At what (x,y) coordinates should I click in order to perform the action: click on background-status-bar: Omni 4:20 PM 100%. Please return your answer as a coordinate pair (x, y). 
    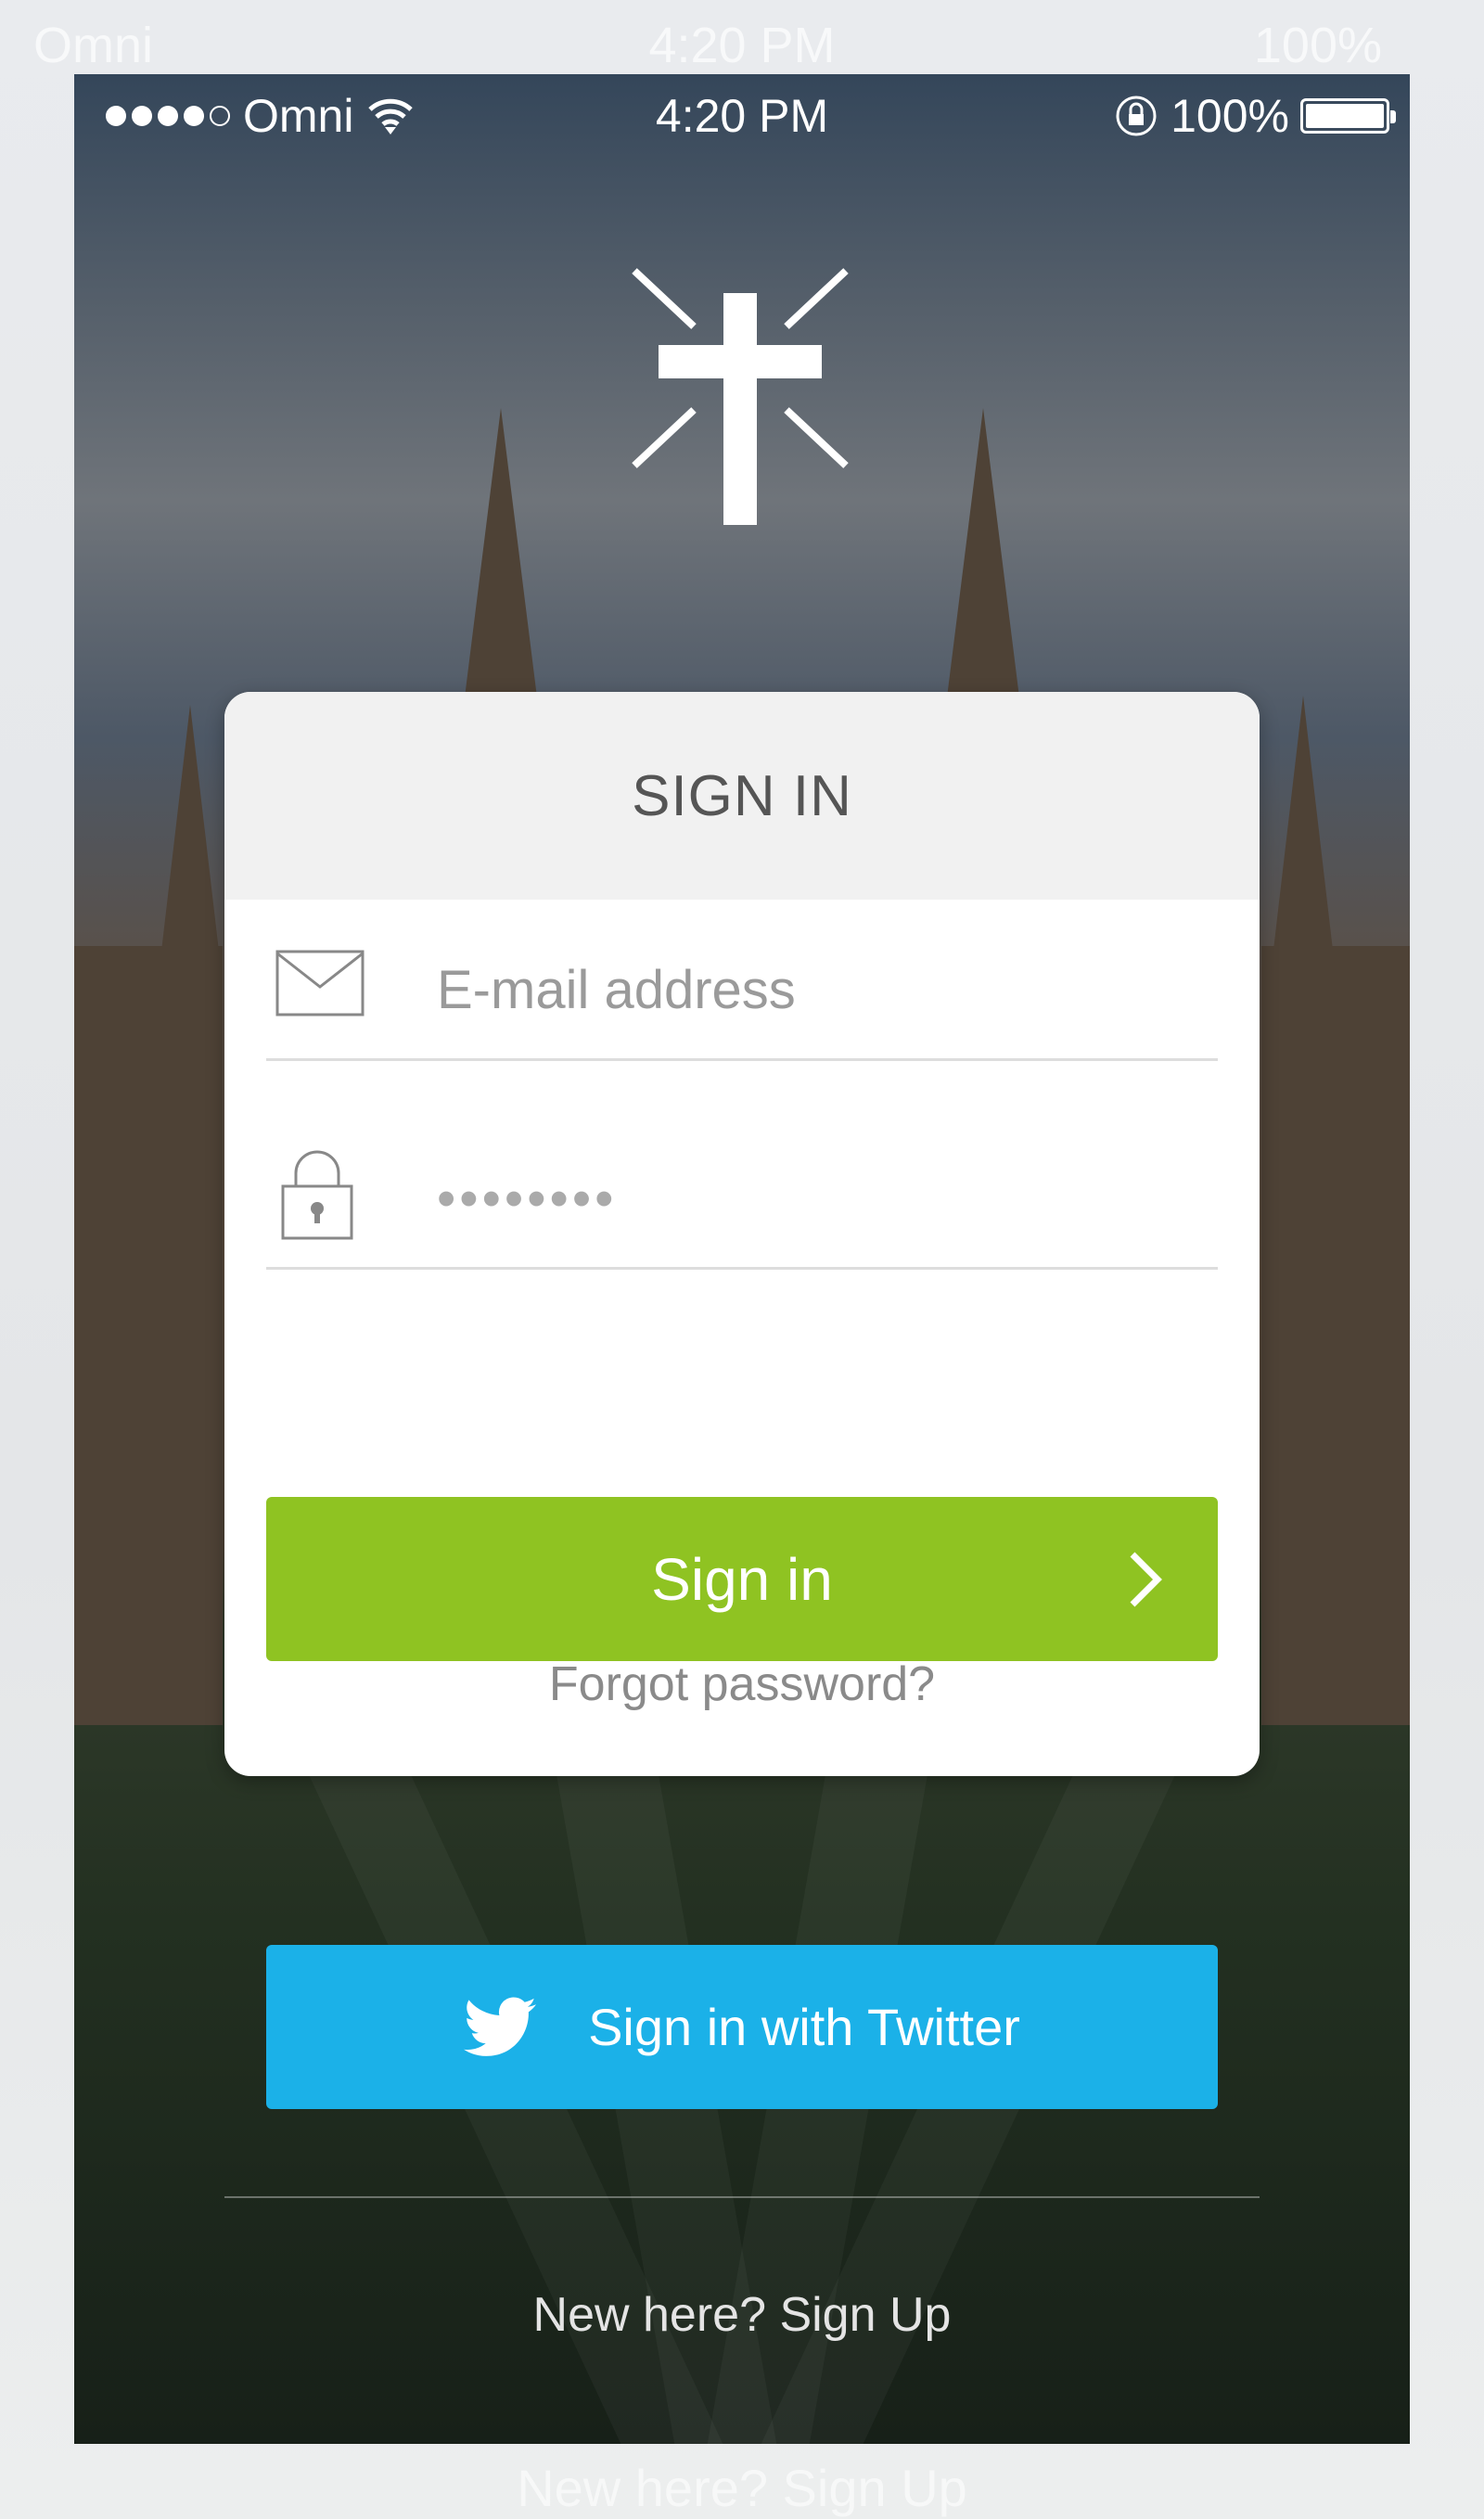
    Looking at the image, I should click on (742, 46).